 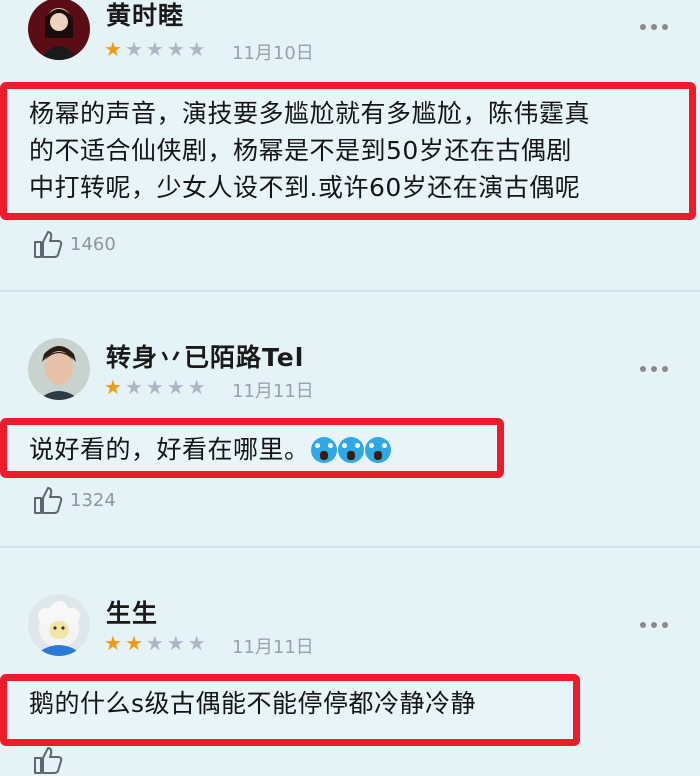 What do you see at coordinates (93, 500) in the screenshot?
I see `like-count: 1324` at bounding box center [93, 500].